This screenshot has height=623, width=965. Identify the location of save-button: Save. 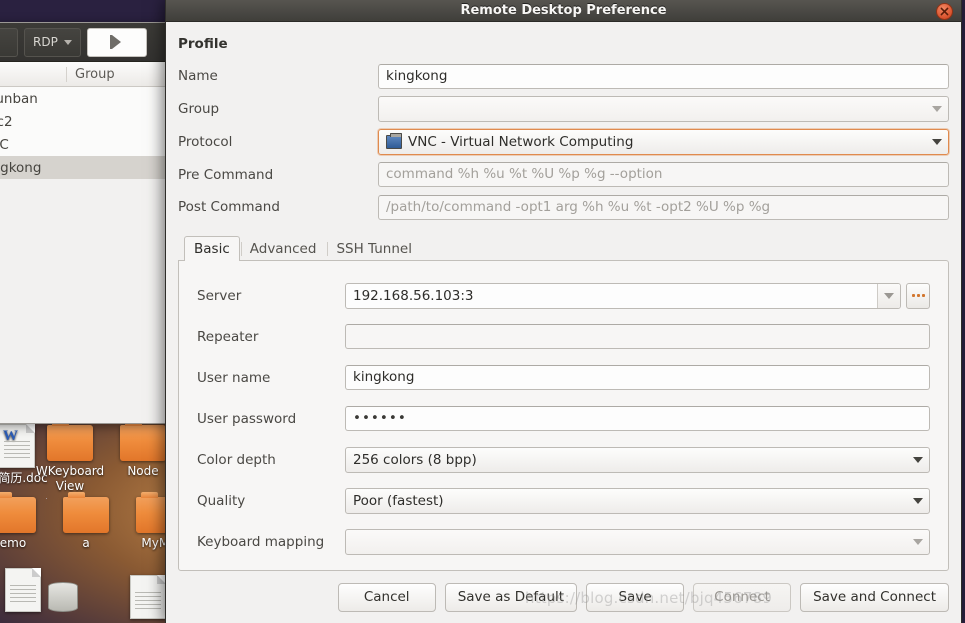
(635, 597).